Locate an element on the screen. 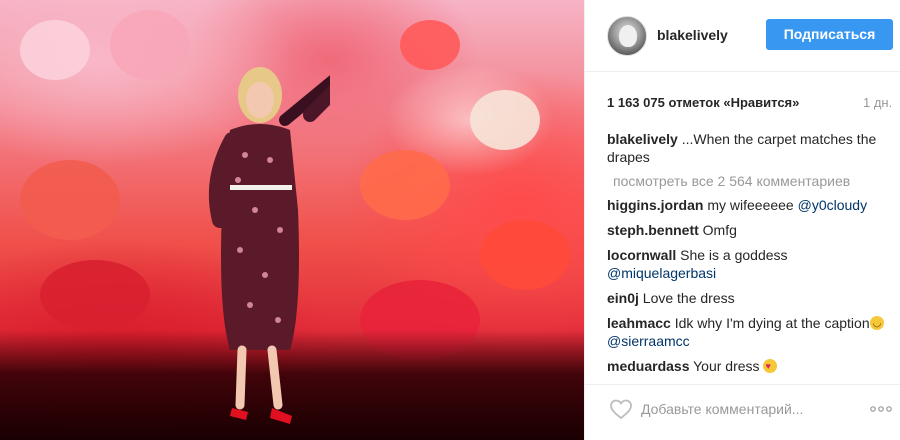  woman-figure is located at coordinates (269, 245).